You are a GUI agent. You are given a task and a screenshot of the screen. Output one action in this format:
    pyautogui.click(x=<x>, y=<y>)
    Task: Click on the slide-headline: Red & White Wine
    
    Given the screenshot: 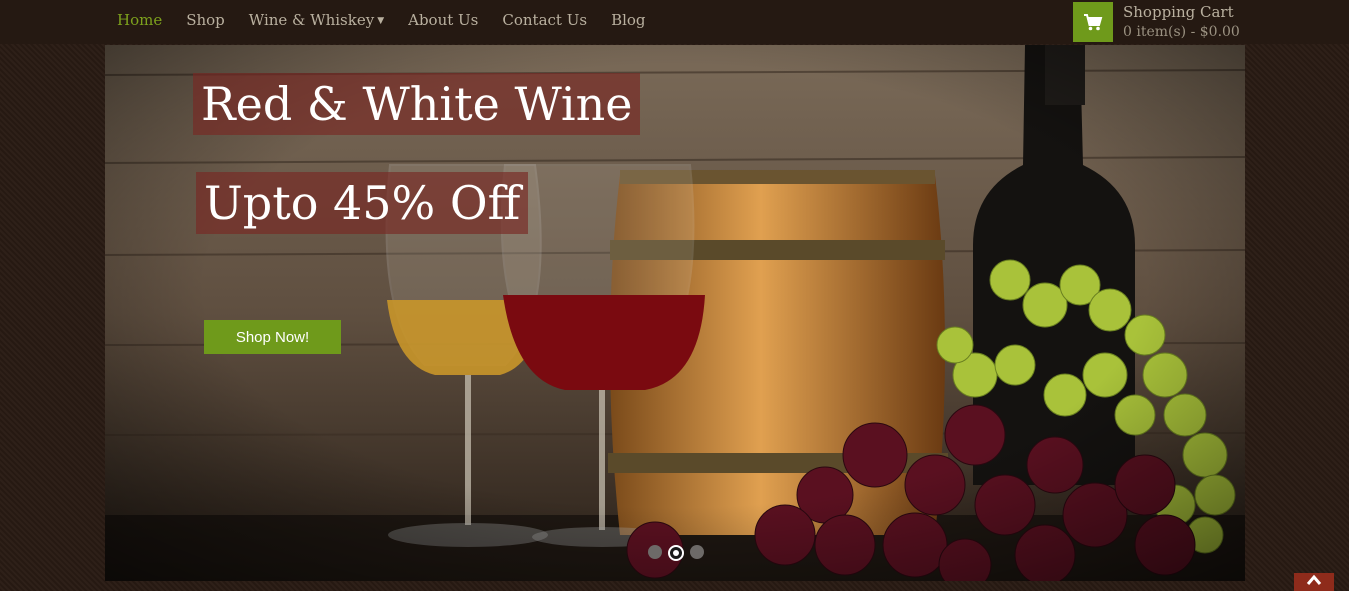 What is the action you would take?
    pyautogui.click(x=417, y=104)
    